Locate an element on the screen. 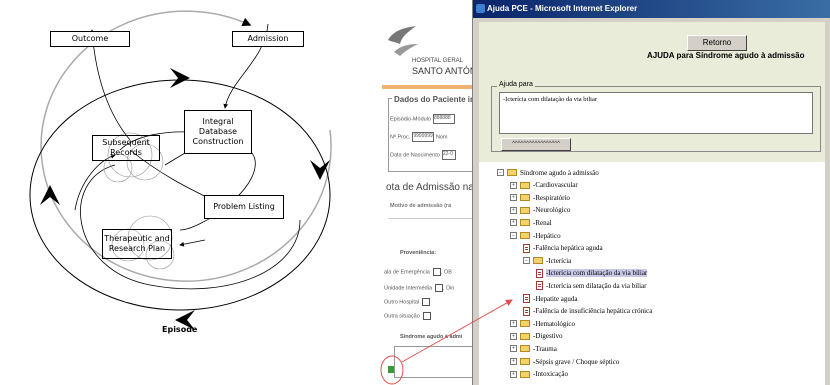  tree-node: + -Digestivo is located at coordinates (536, 336).